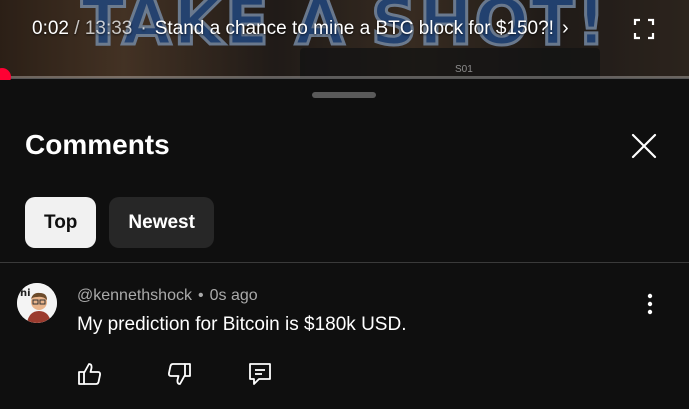 The height and width of the screenshot is (409, 689). Describe the element at coordinates (644, 146) in the screenshot. I see `close-icon` at that location.